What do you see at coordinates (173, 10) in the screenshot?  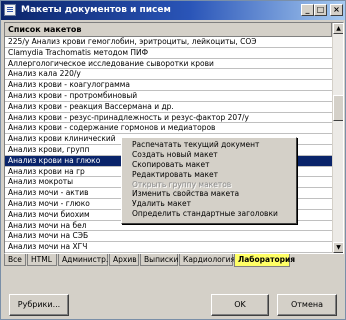 I see `title-bar: Макеты документов и писем _ □ ×` at bounding box center [173, 10].